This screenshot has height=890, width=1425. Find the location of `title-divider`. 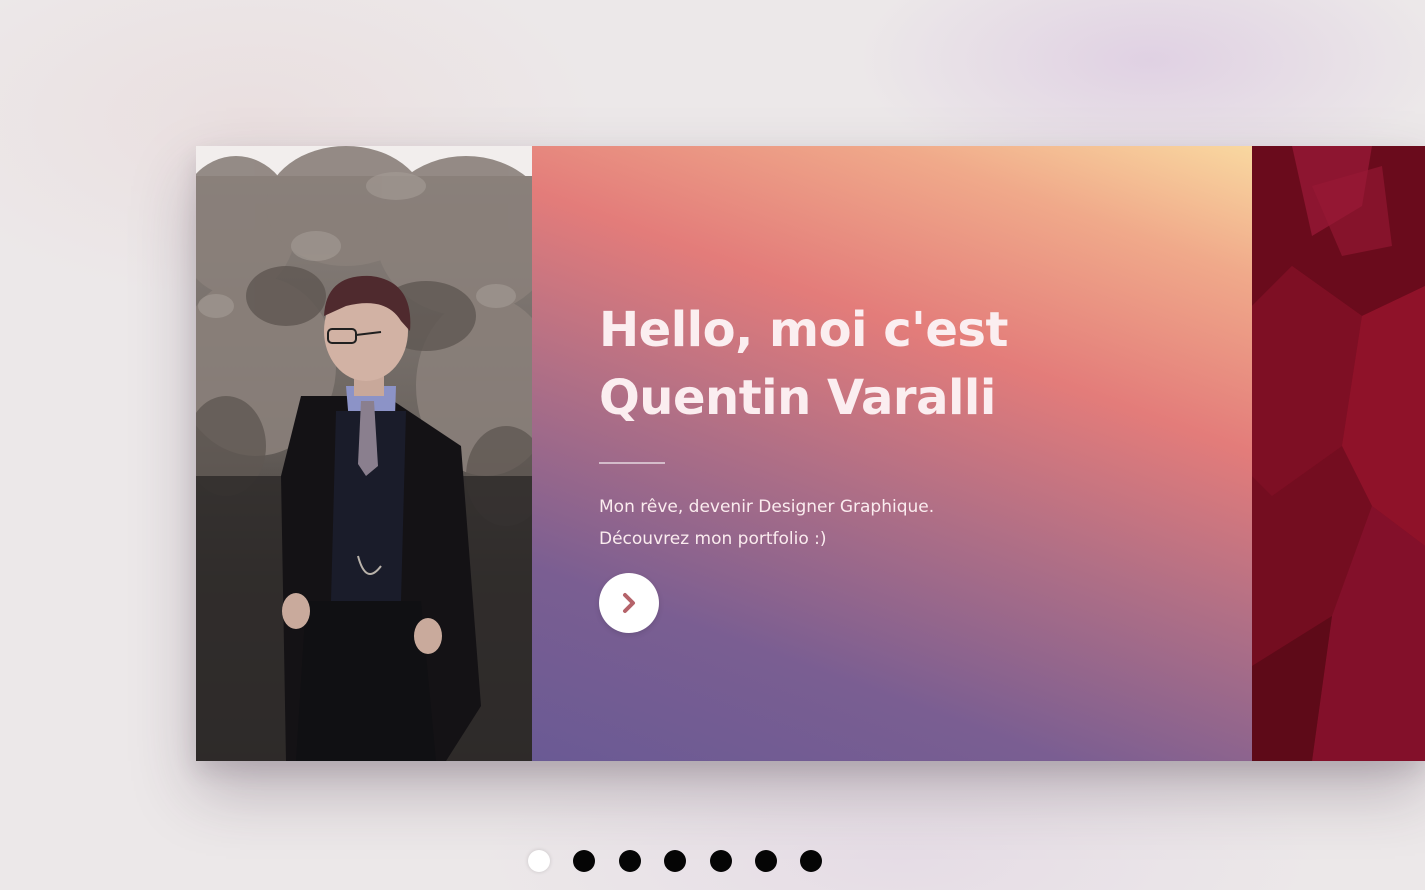

title-divider is located at coordinates (632, 463).